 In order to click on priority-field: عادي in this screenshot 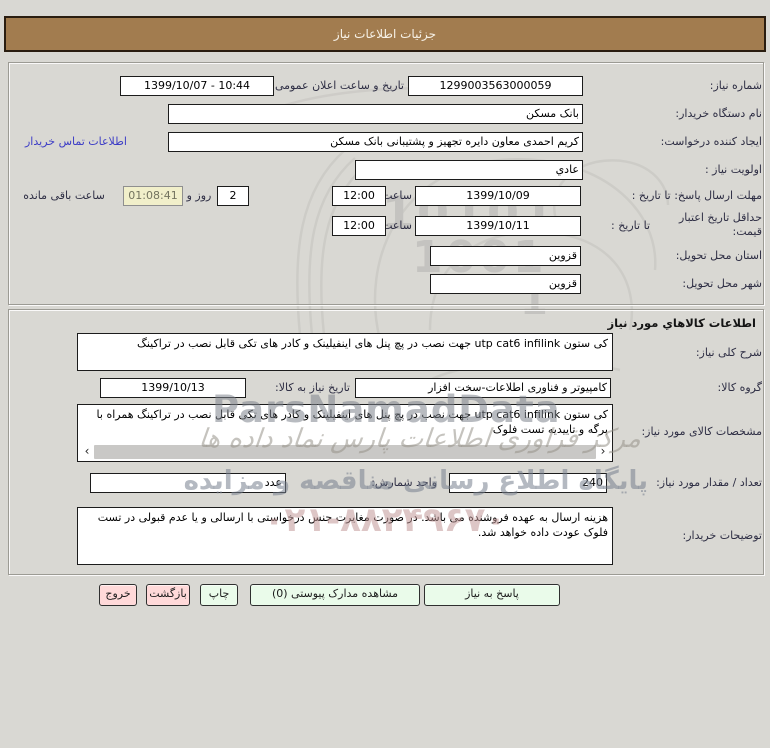, I will do `click(469, 170)`.